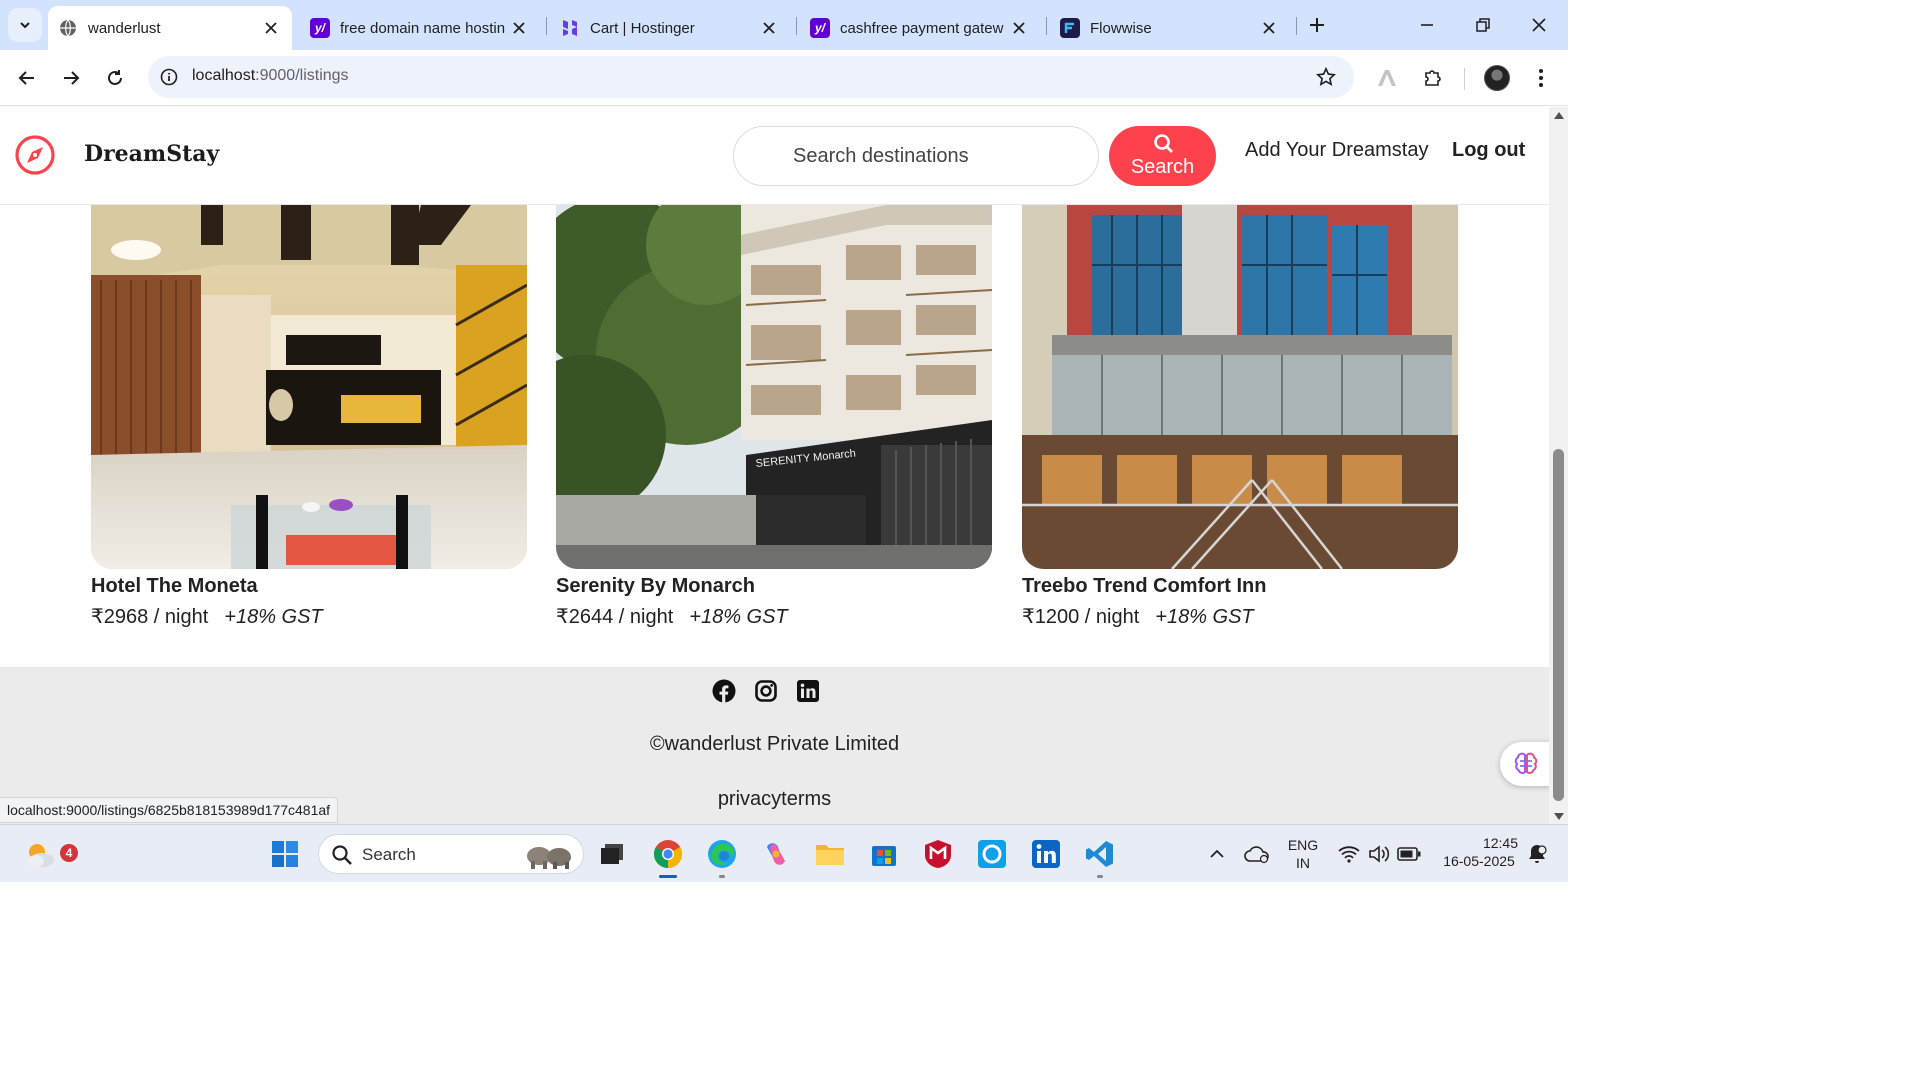 This screenshot has height=1080, width=1920. I want to click on arrow-left-icon, so click(26, 78).